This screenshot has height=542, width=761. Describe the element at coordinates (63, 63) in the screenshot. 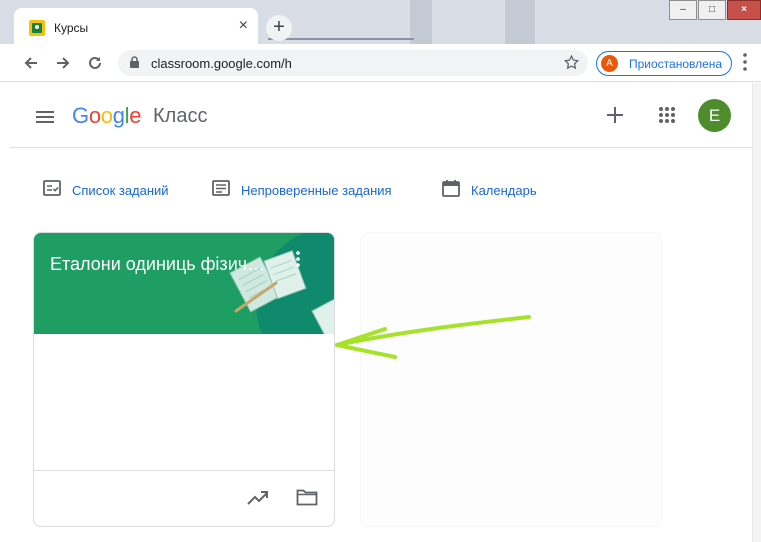

I see `forward-icon` at that location.